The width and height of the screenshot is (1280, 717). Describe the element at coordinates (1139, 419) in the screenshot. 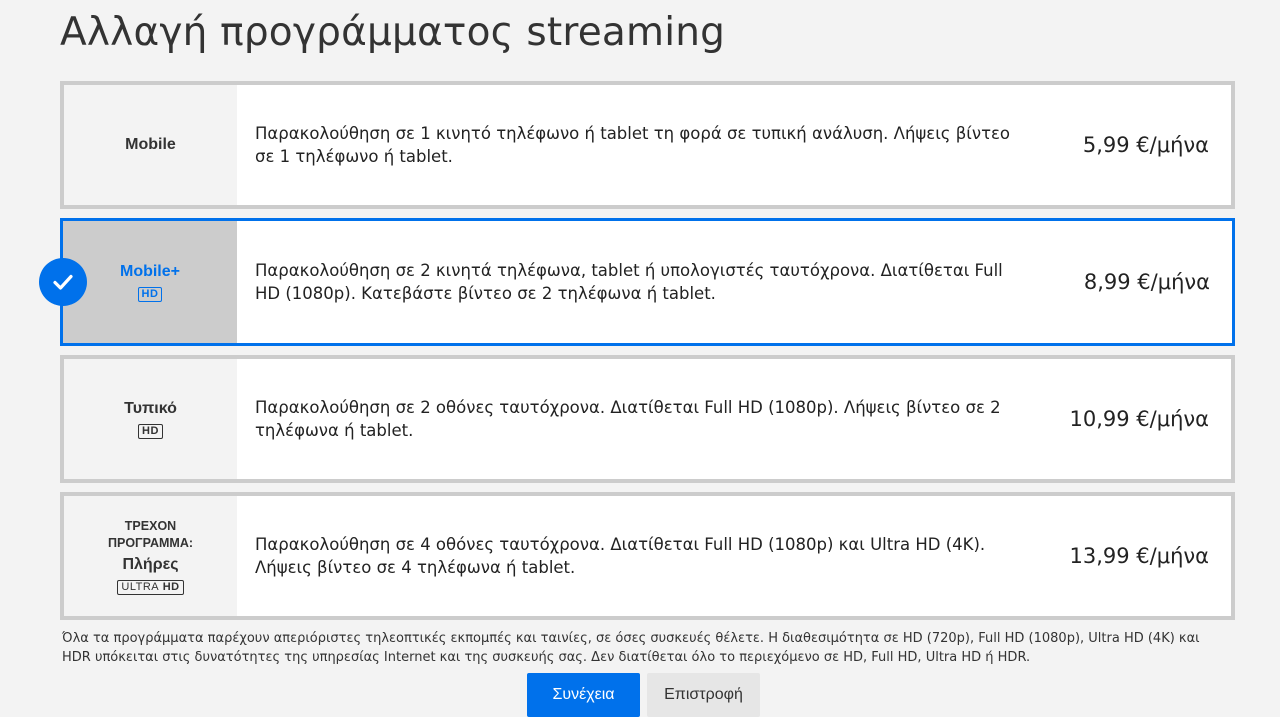

I see `plan-price: 10,99 €/μήνα` at that location.